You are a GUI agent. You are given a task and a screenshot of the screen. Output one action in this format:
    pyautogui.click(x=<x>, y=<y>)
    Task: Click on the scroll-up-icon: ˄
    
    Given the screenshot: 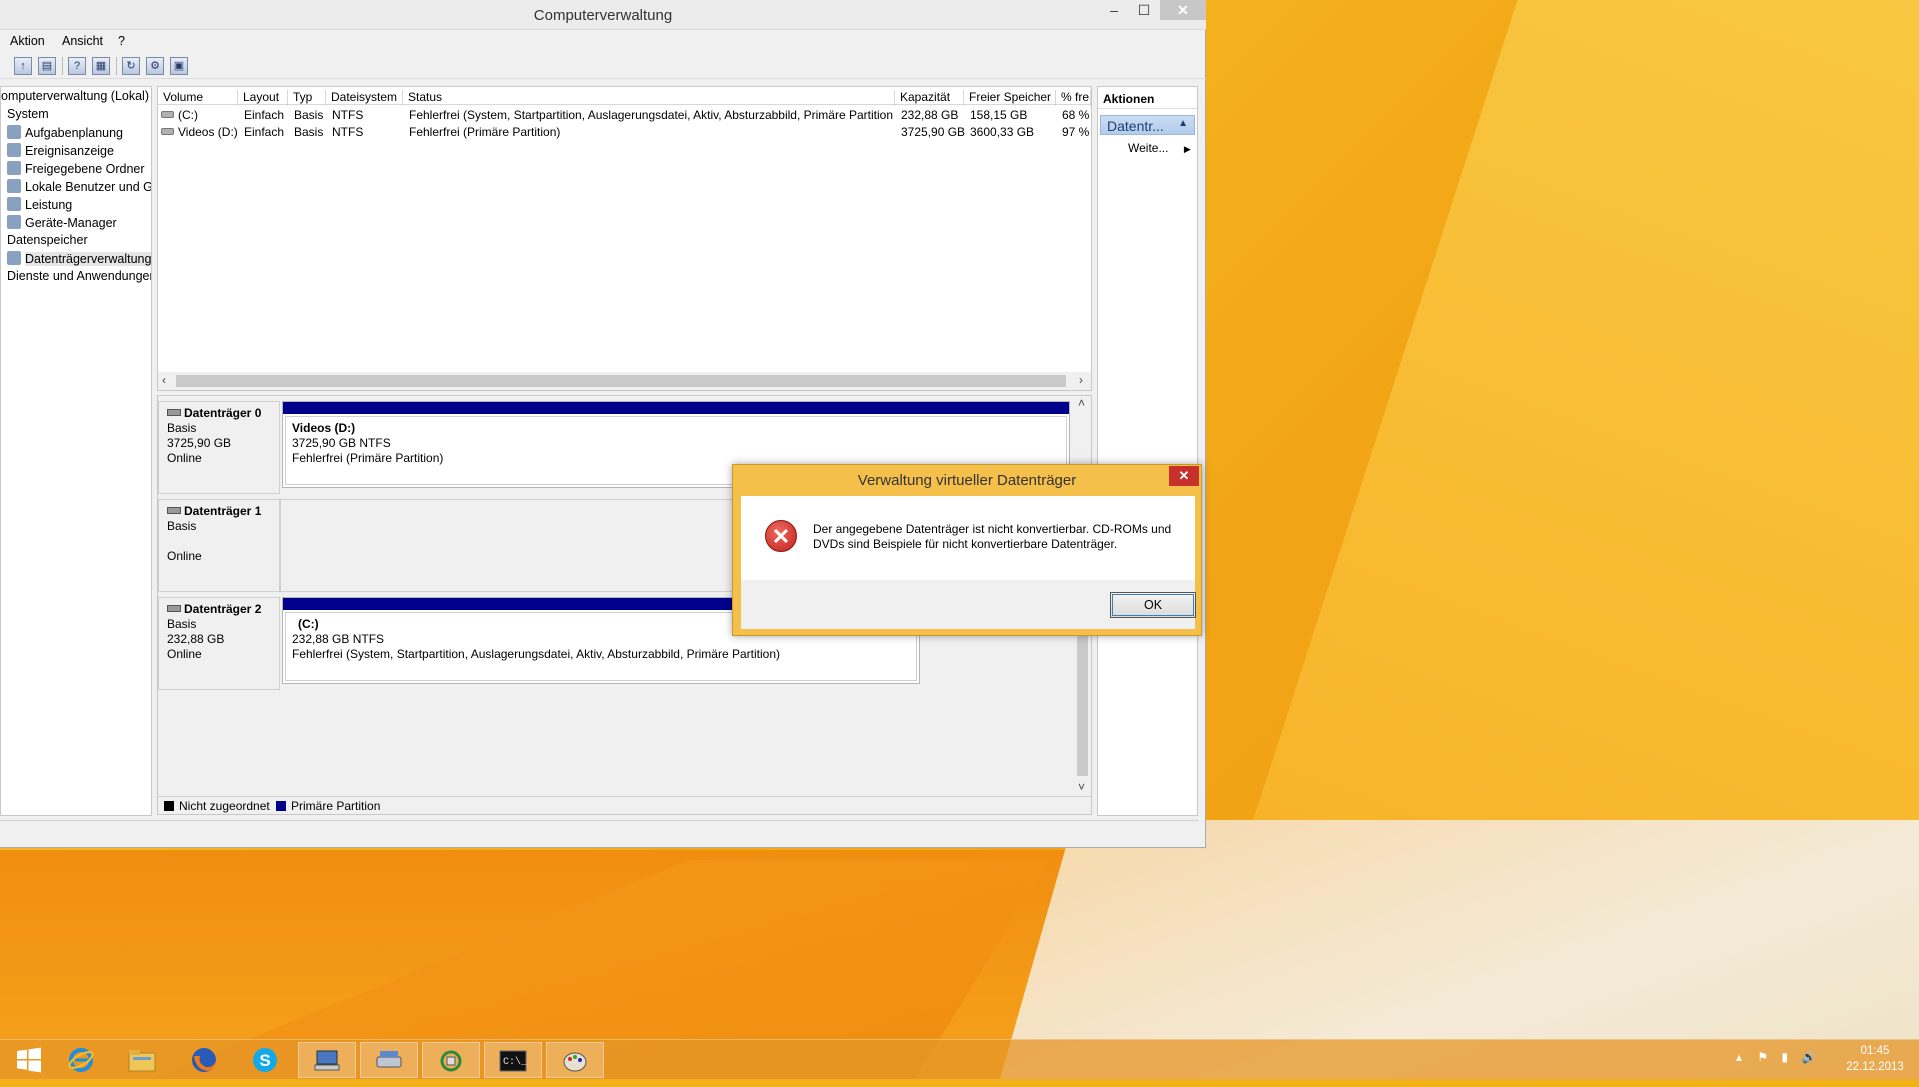 What is the action you would take?
    pyautogui.click(x=1081, y=403)
    